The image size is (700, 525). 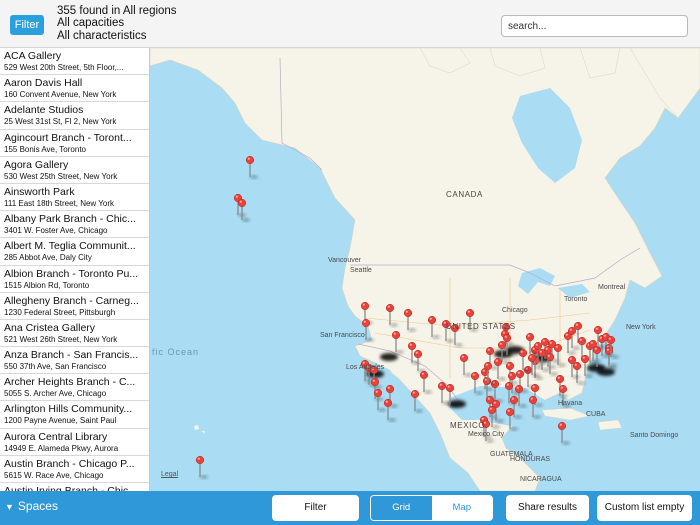 I want to click on map-label-santo-domingo: Santo Domingo, so click(x=654, y=435).